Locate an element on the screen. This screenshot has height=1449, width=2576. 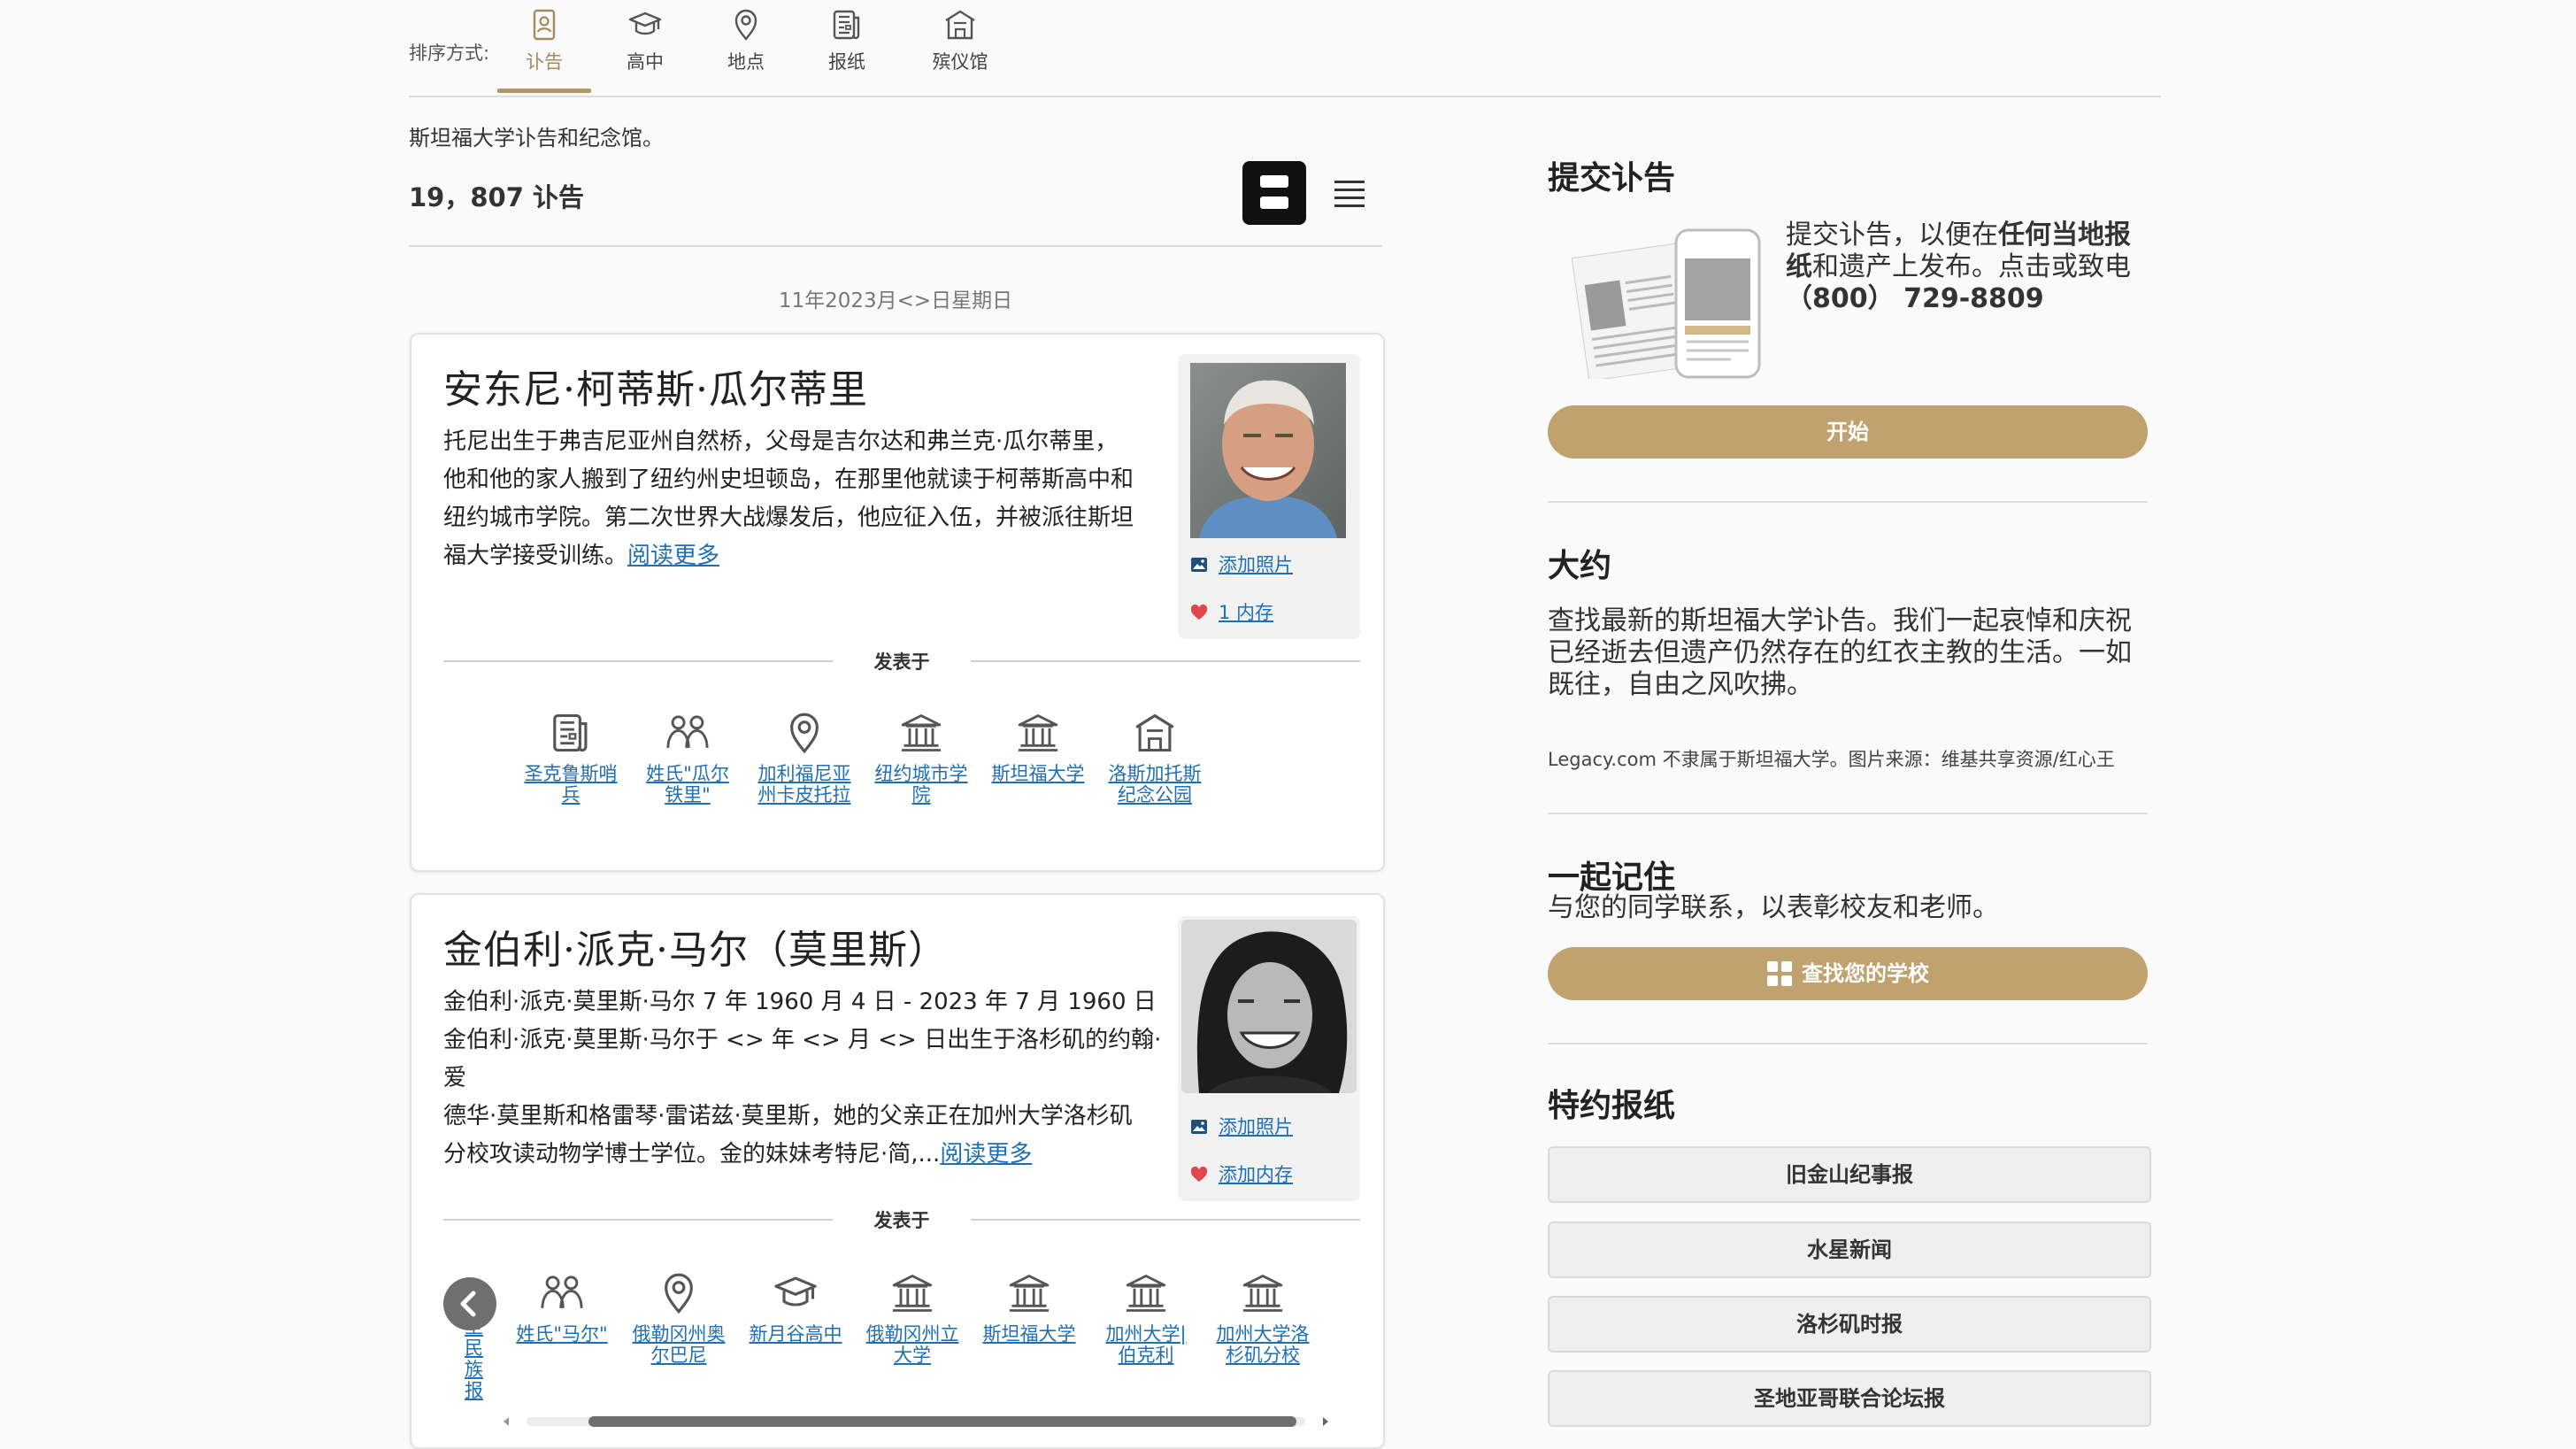
scroll-left-arrow-icon is located at coordinates (506, 1421).